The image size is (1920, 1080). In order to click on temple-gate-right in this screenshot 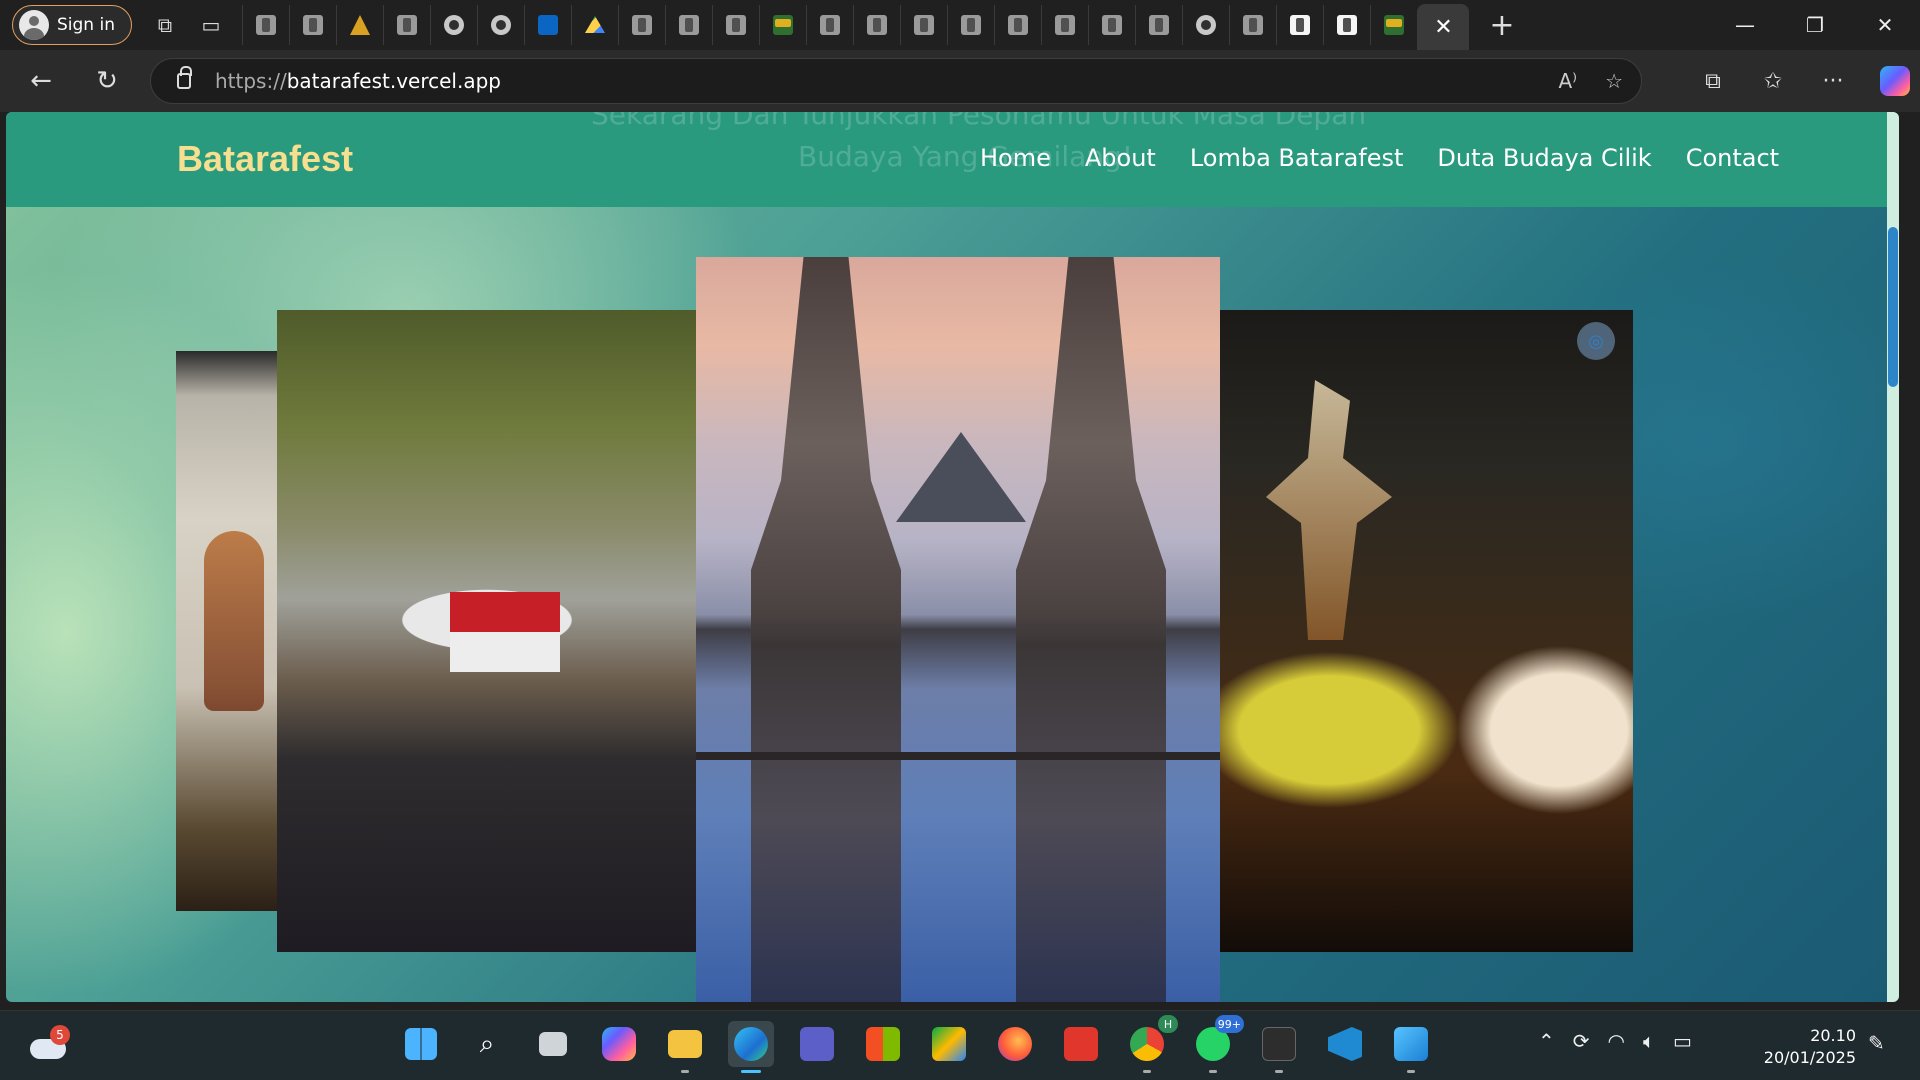, I will do `click(1091, 629)`.